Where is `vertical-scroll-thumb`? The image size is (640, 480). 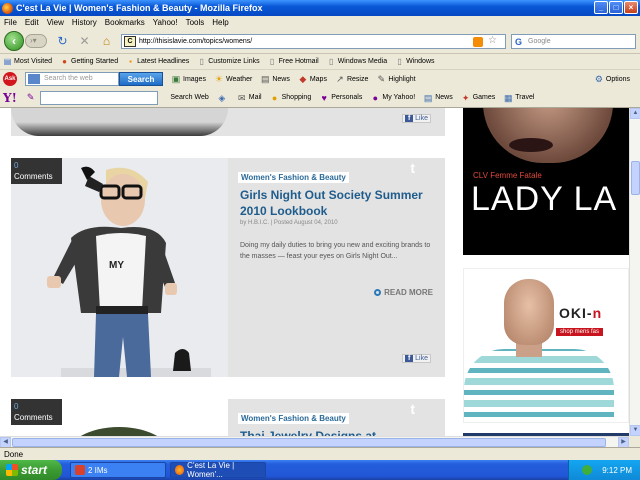
vertical-scroll-thumb is located at coordinates (635, 178).